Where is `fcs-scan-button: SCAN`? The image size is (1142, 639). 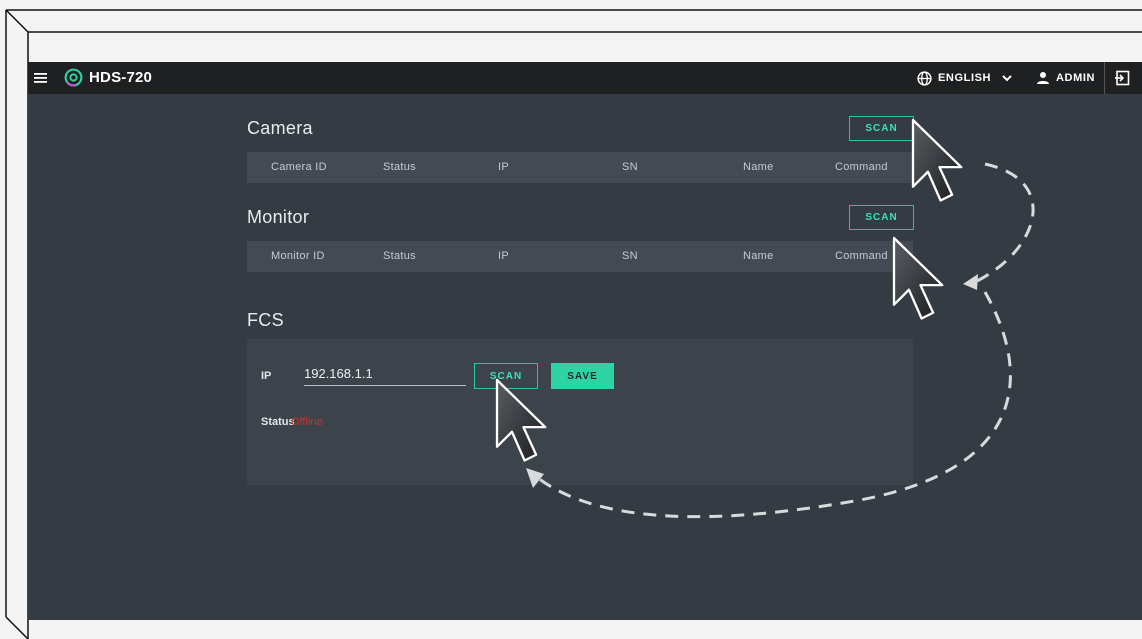 fcs-scan-button: SCAN is located at coordinates (506, 376).